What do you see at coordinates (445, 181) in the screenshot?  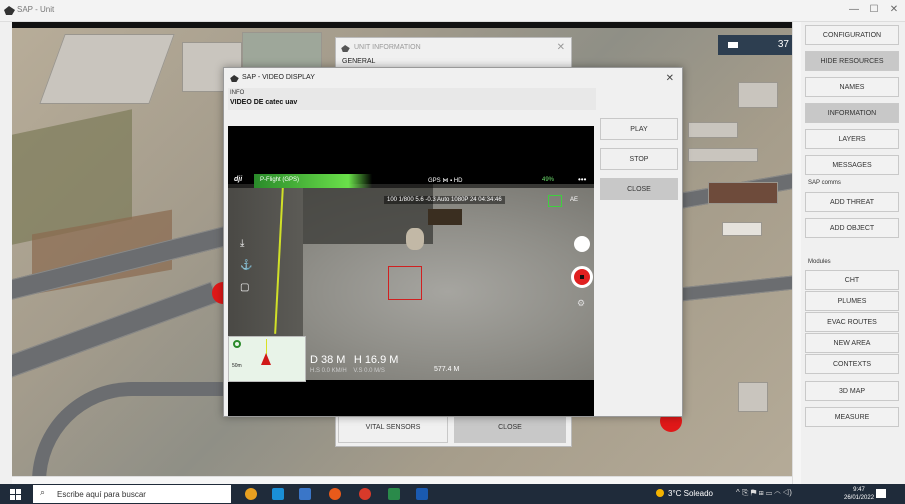 I see `signal-status: GPS ⋈ ▪ HD` at bounding box center [445, 181].